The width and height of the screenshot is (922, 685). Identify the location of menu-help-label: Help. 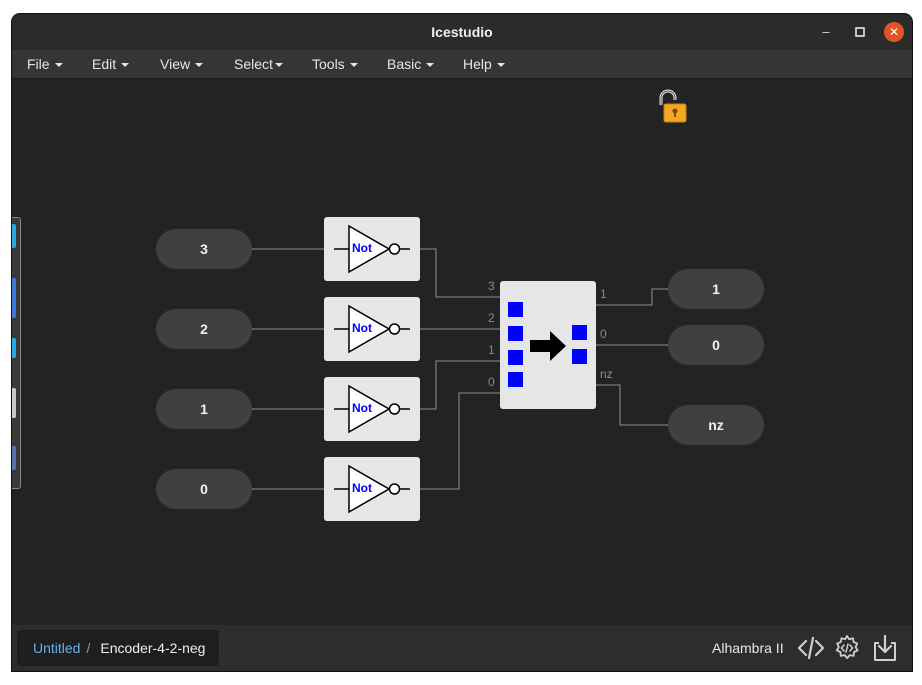
(477, 64).